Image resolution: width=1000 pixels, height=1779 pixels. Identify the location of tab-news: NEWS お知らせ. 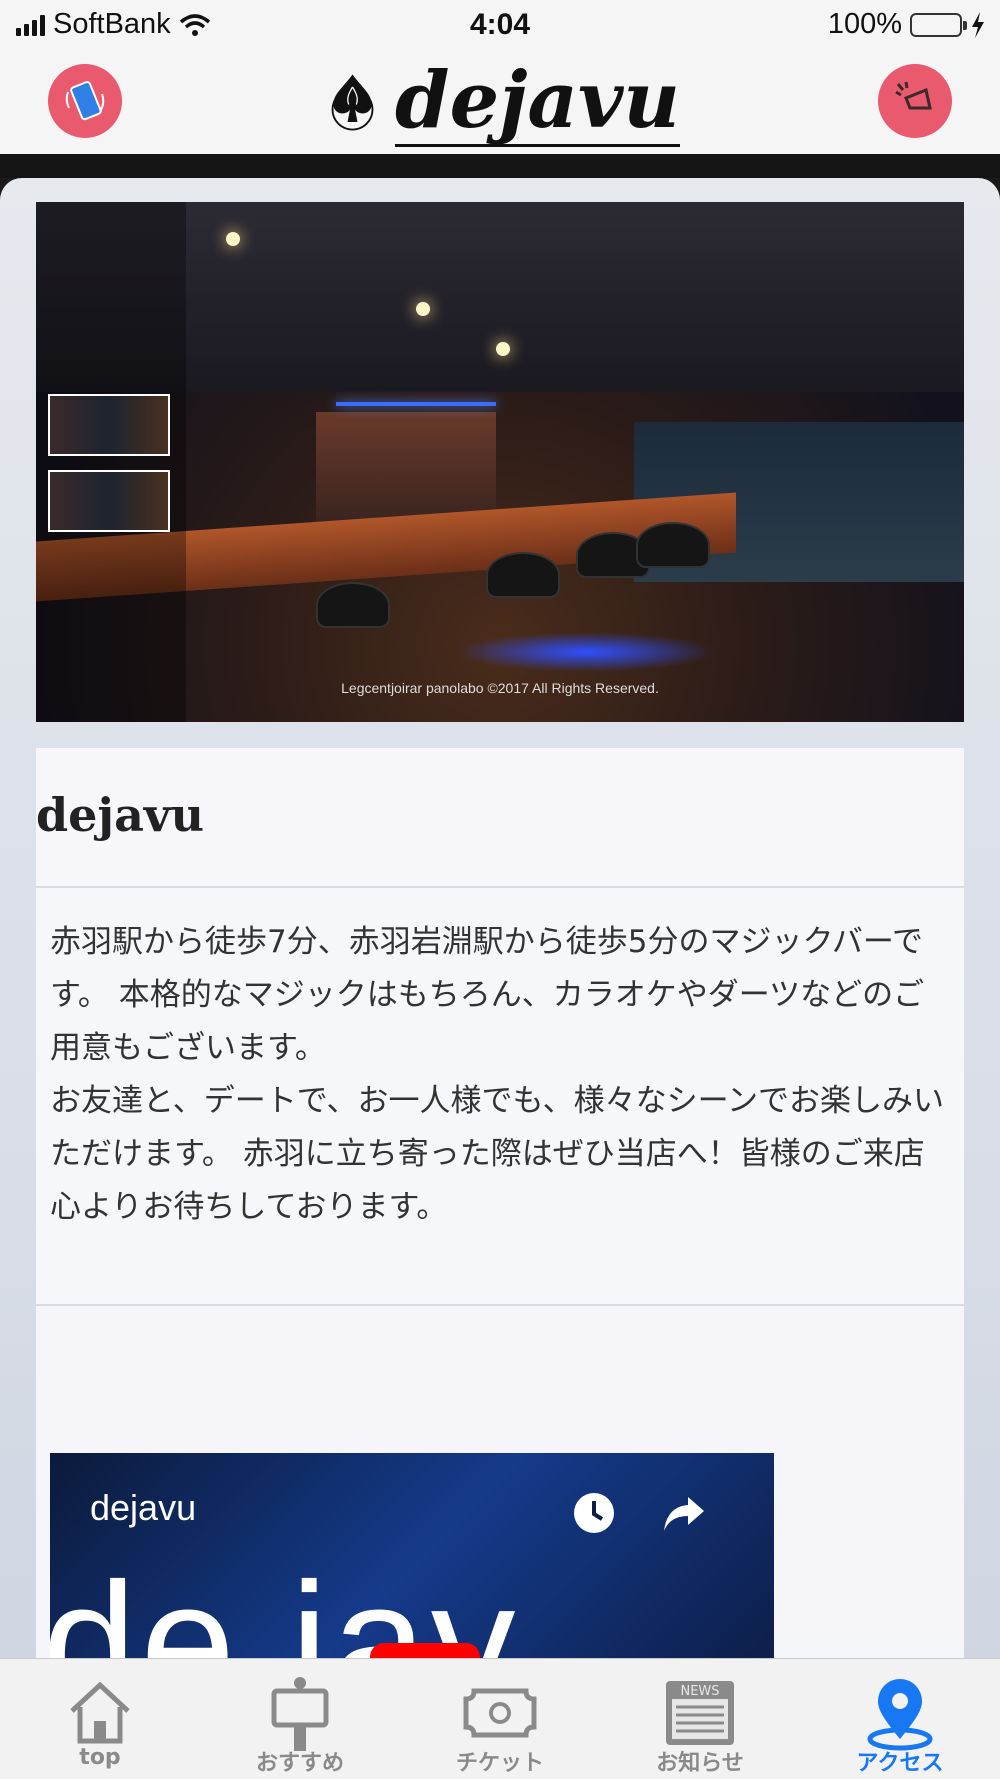
(700, 1719).